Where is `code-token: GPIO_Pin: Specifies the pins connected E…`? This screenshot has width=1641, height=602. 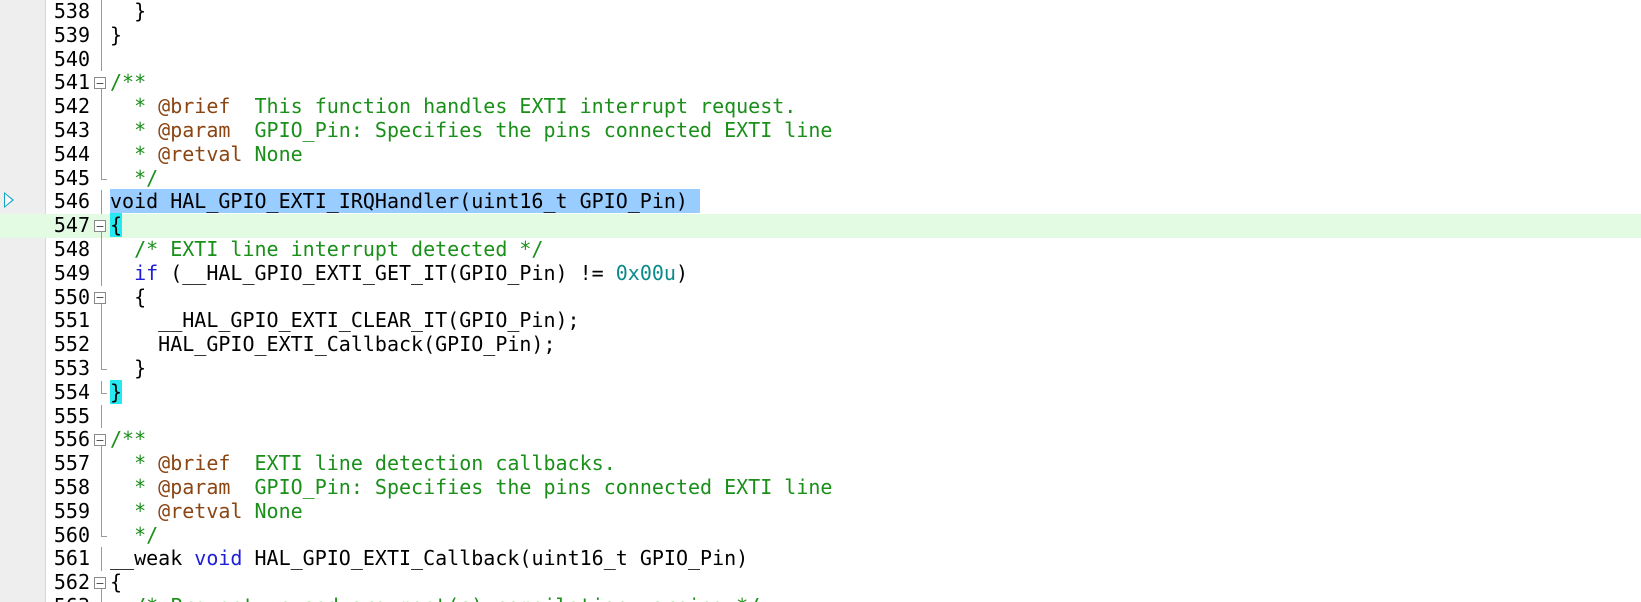 code-token: GPIO_Pin: Specifies the pins connected E… is located at coordinates (531, 487).